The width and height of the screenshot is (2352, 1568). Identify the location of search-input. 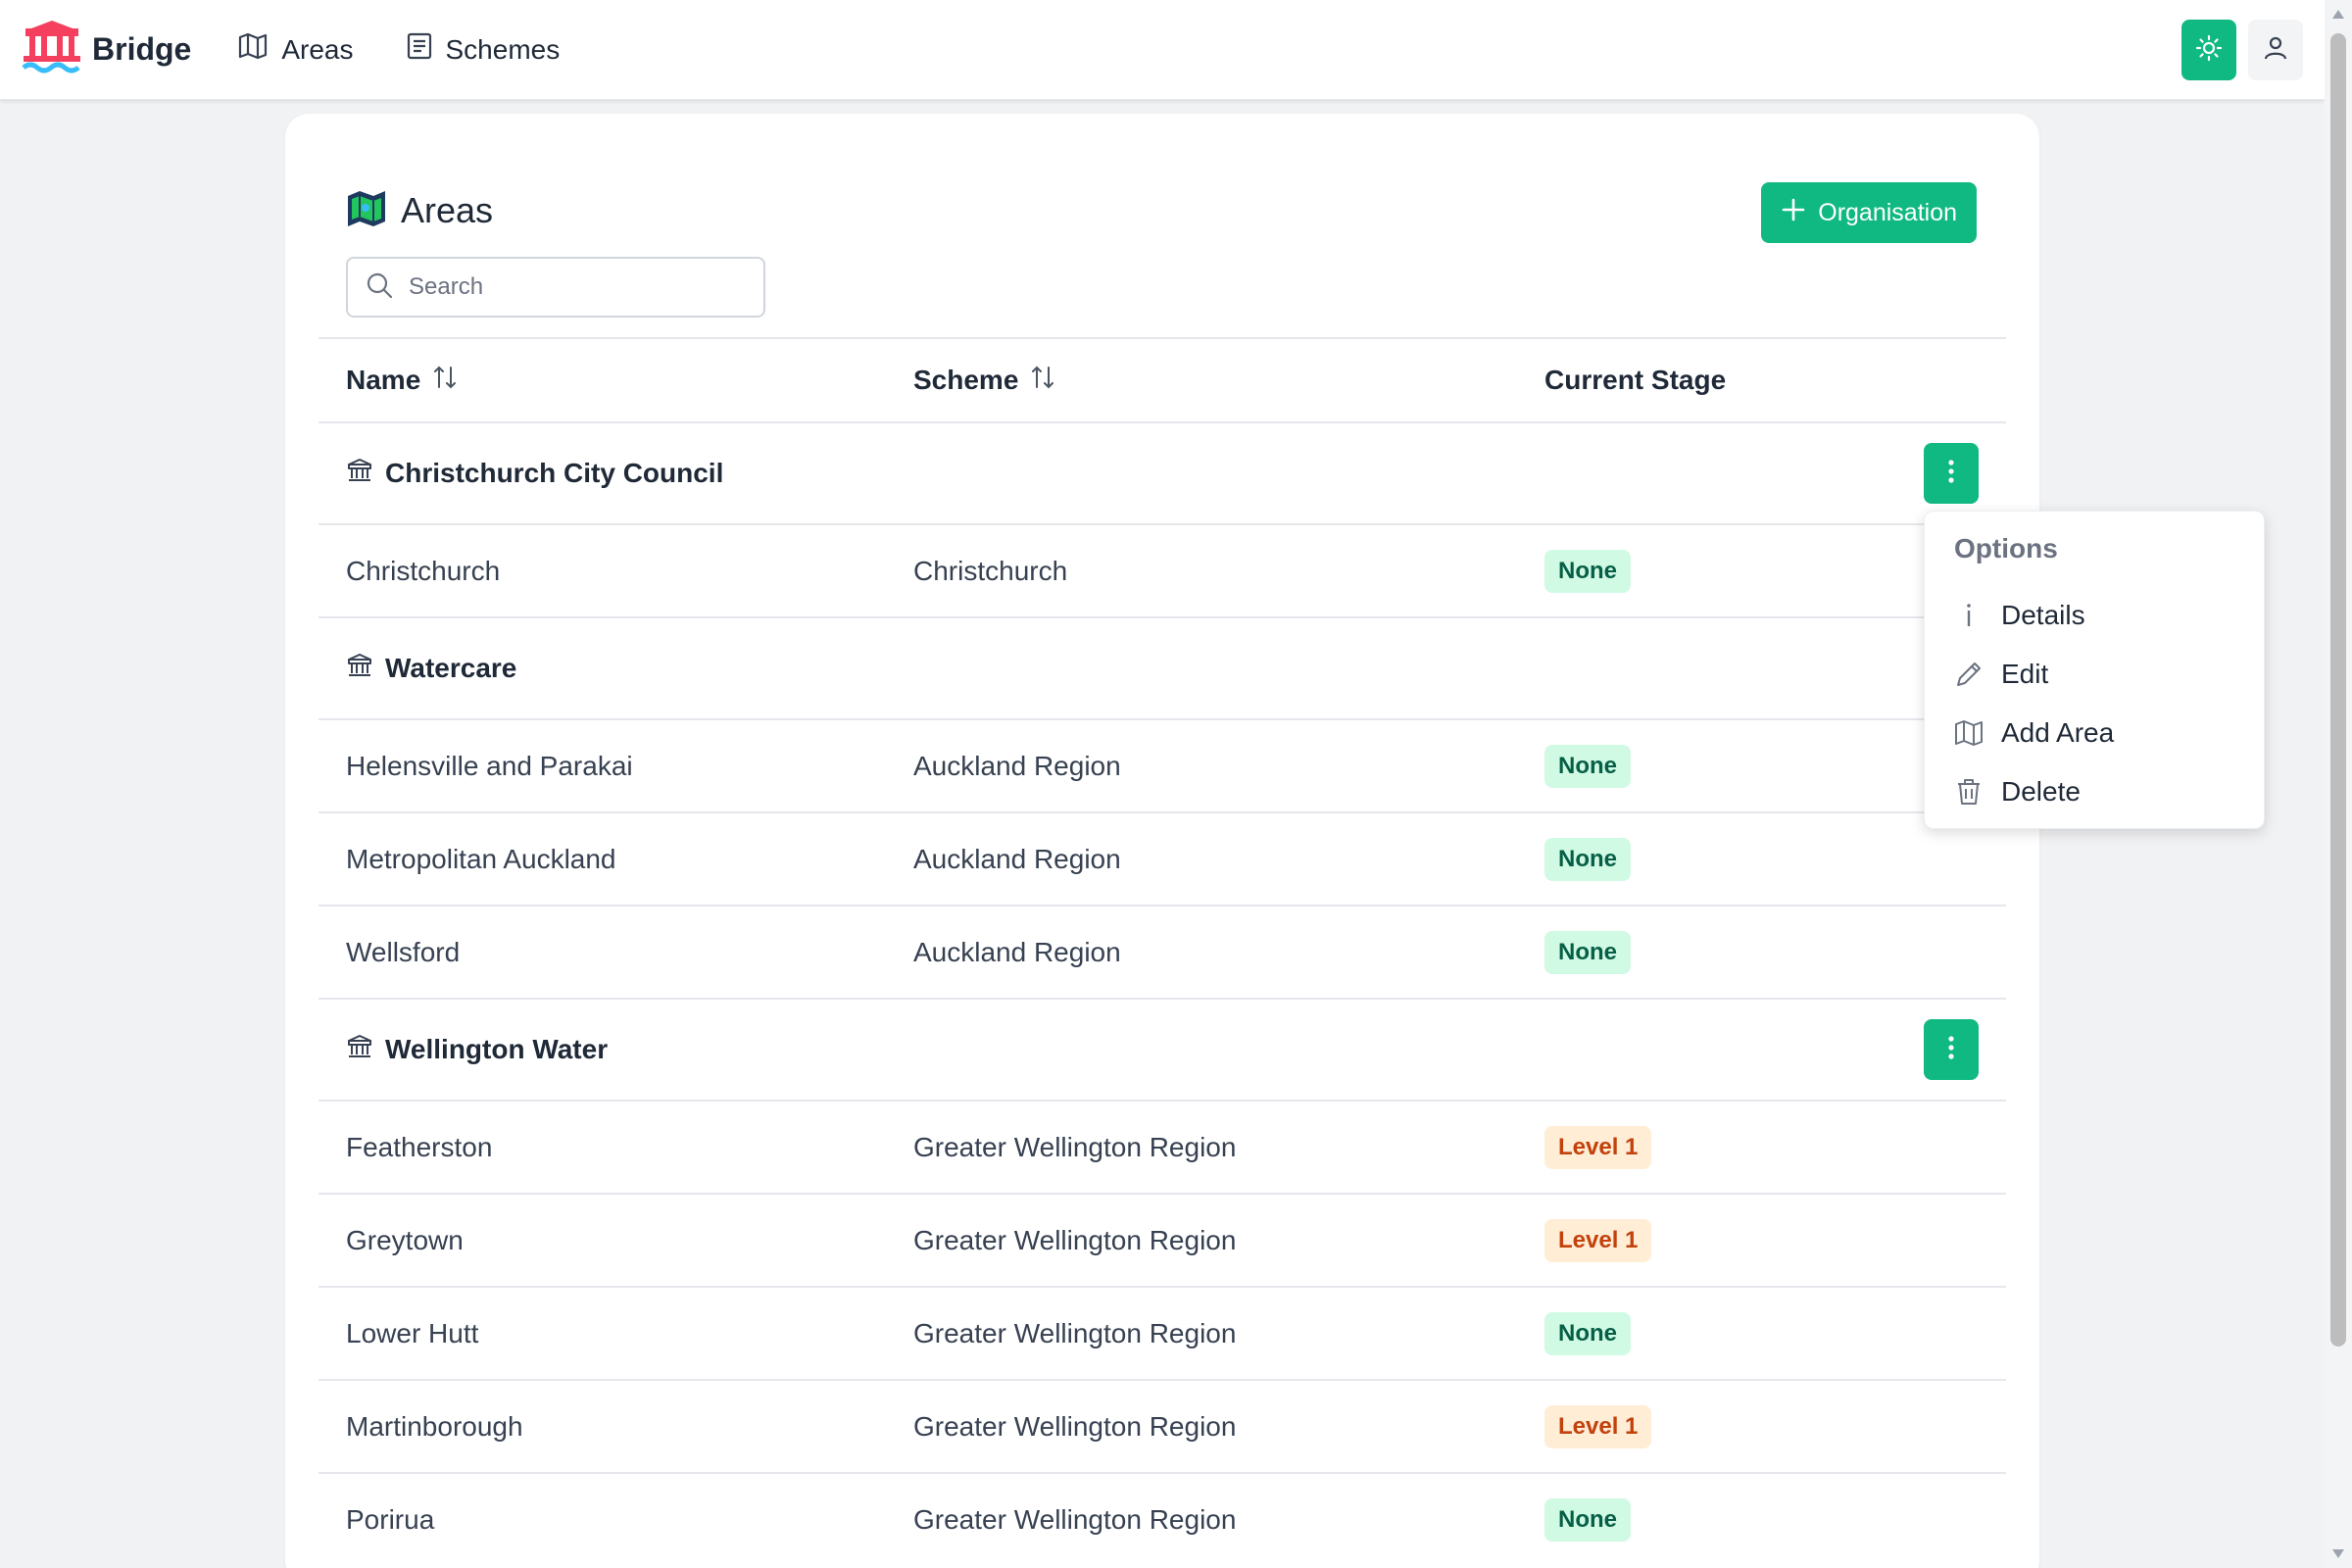
(575, 287).